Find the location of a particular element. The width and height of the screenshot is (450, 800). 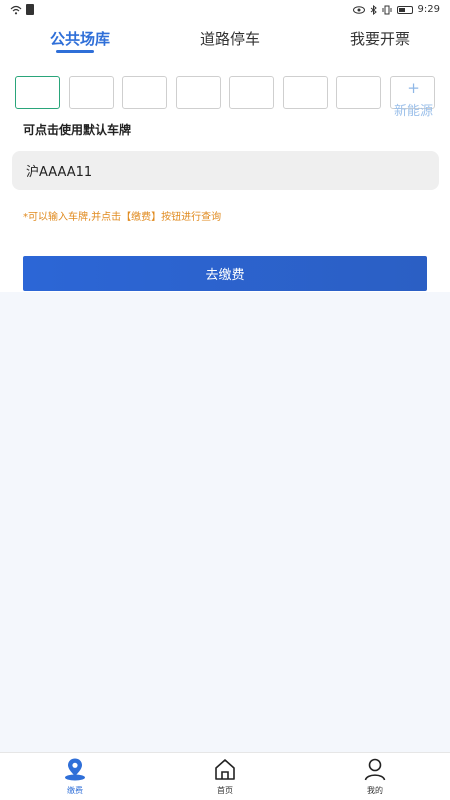

status-left is located at coordinates (22, 9).